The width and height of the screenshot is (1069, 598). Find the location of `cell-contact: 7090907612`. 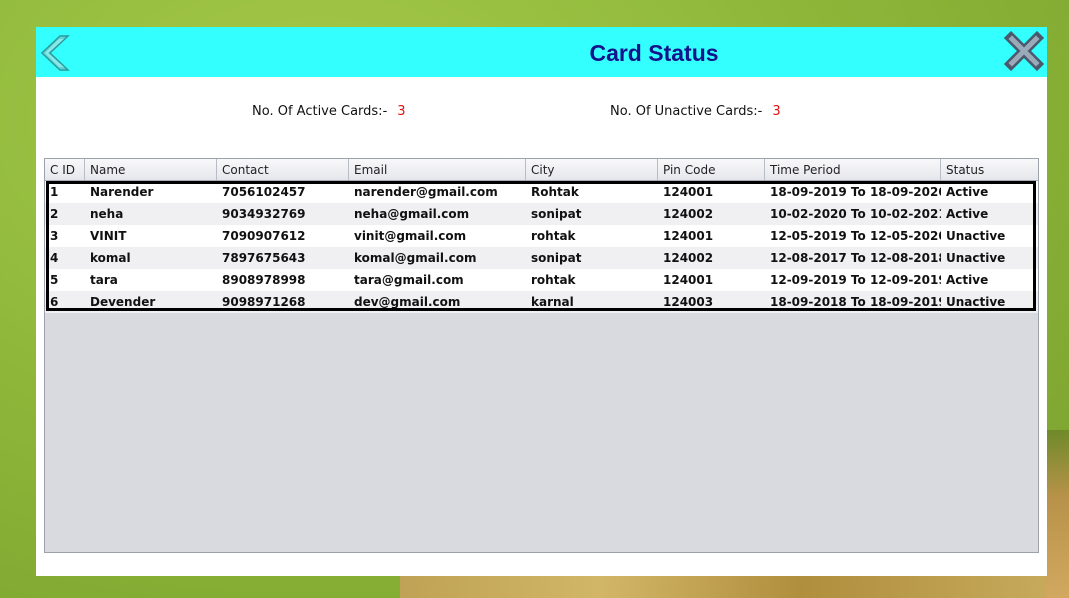

cell-contact: 7090907612 is located at coordinates (264, 236).